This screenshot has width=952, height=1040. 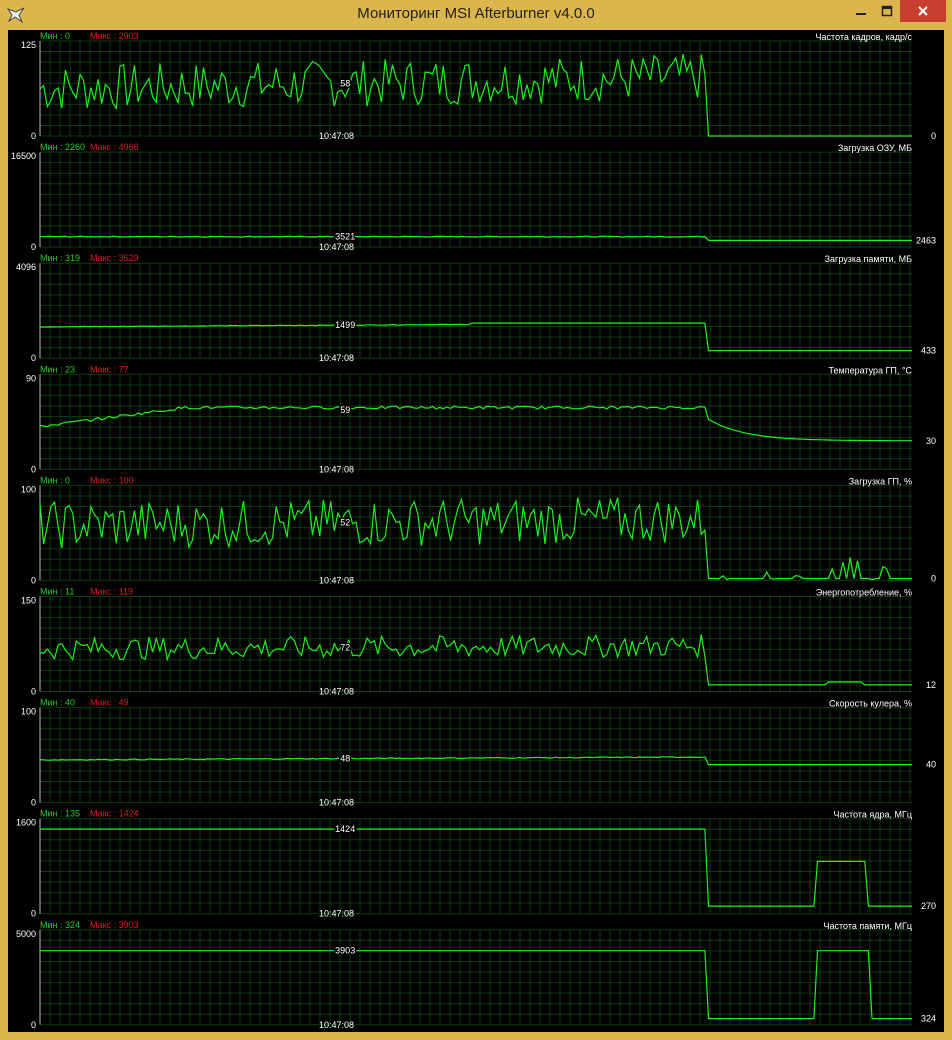 I want to click on close-icon, so click(x=923, y=11).